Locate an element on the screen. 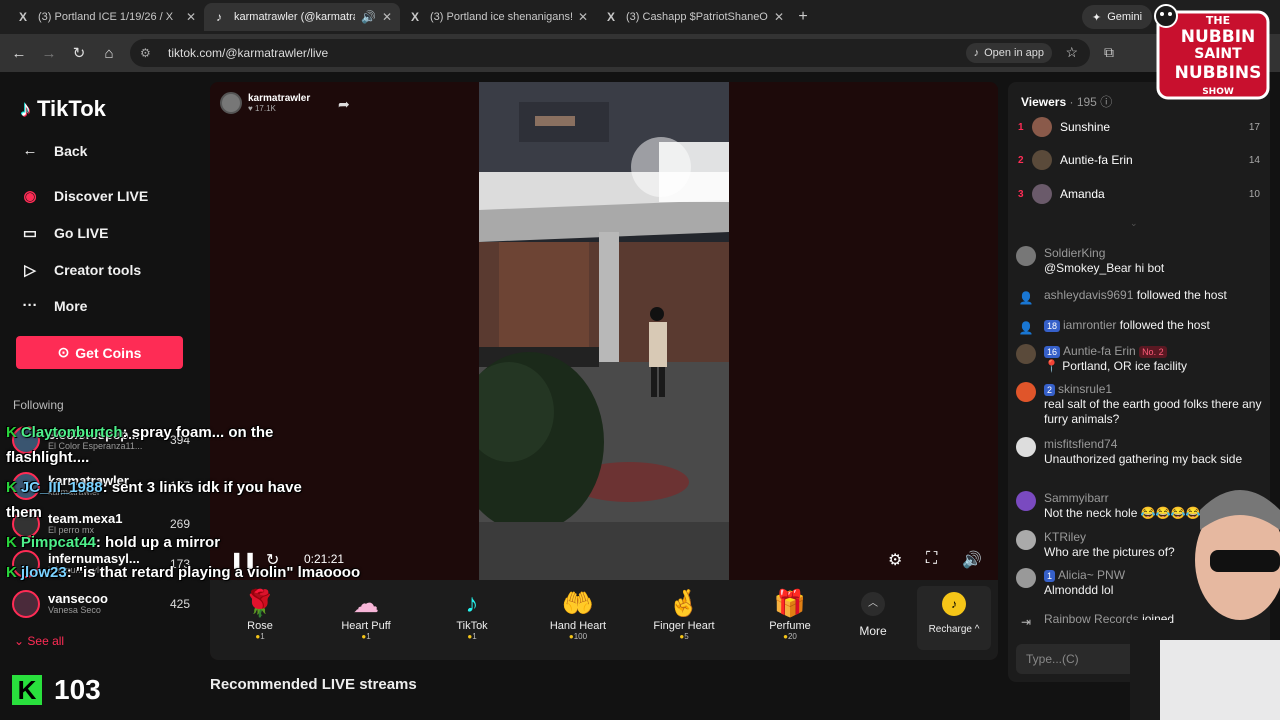 The height and width of the screenshot is (720, 1280). overlay-text: : spray foam... on the is located at coordinates (198, 432).